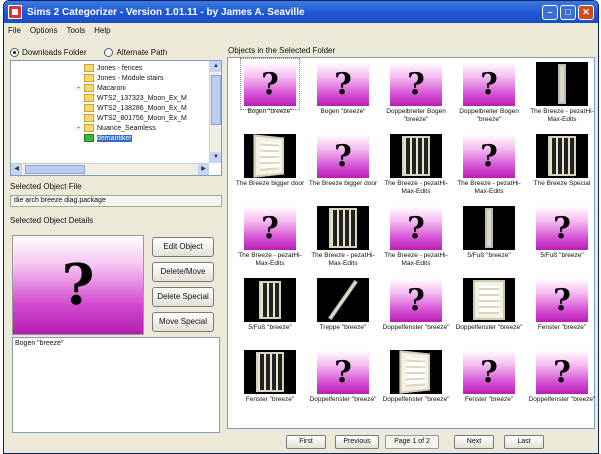 The width and height of the screenshot is (601, 454). What do you see at coordinates (412, 442) in the screenshot?
I see `page-indicator: Page 1 of 2` at bounding box center [412, 442].